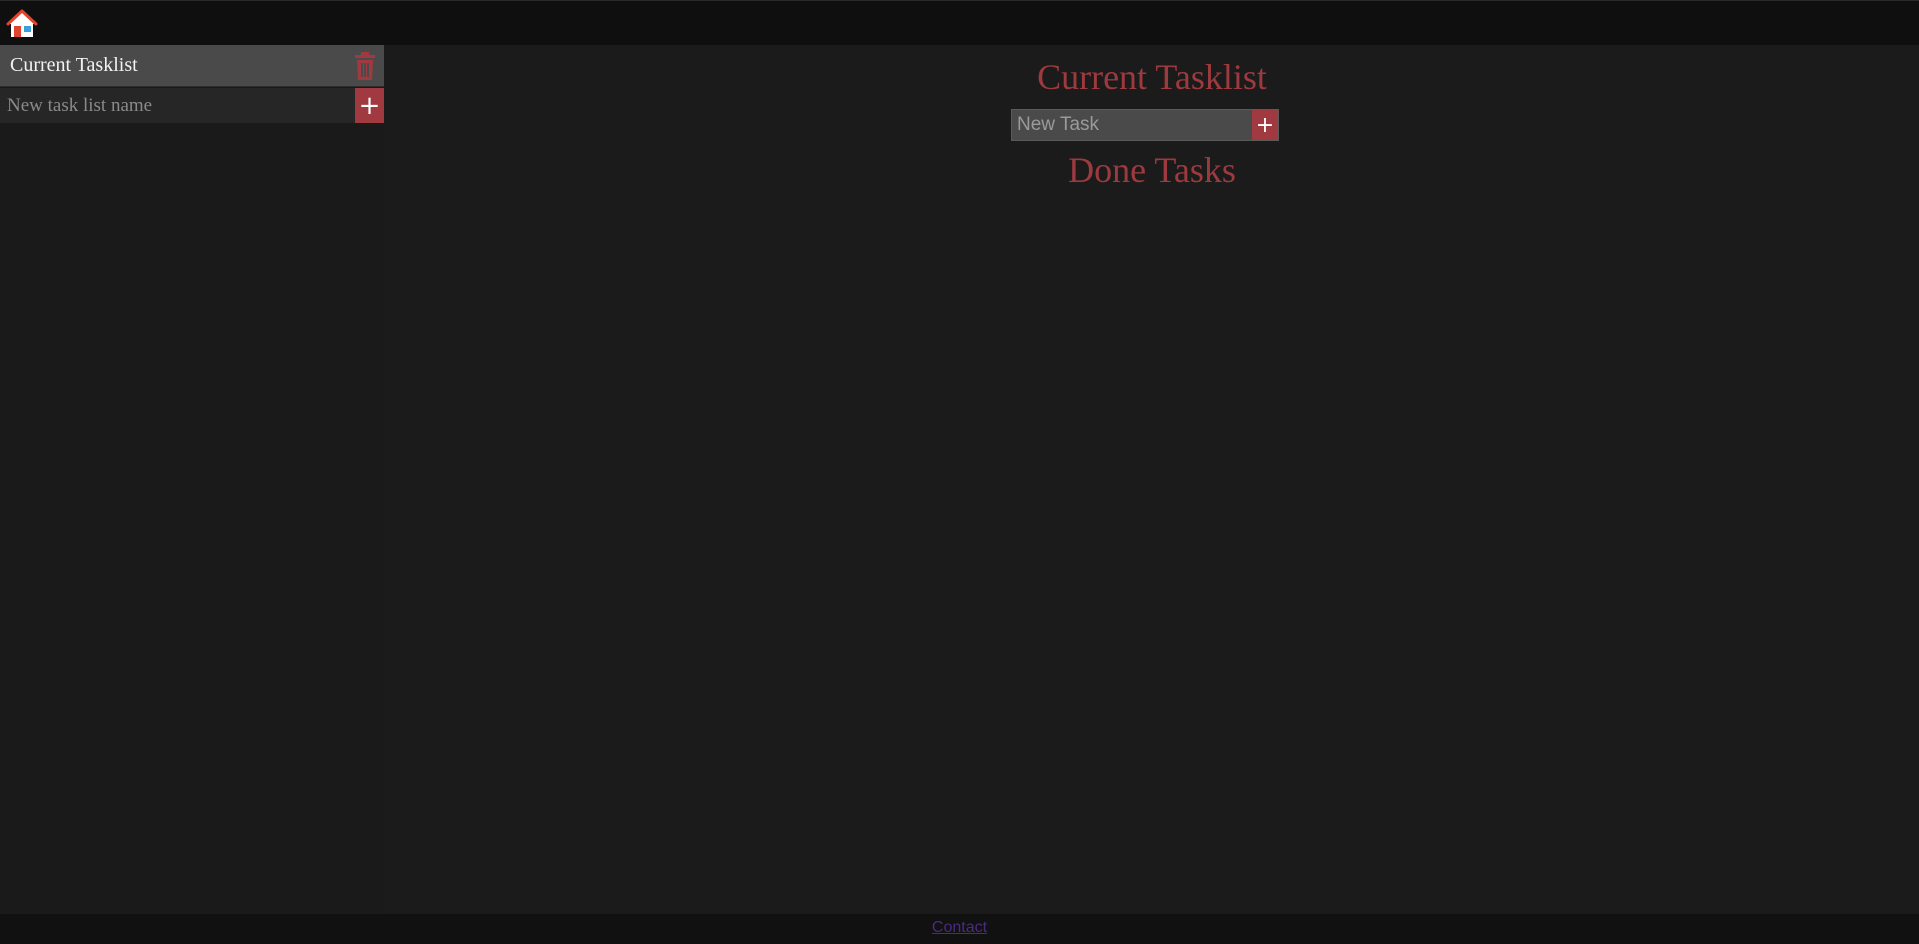 The image size is (1919, 944). I want to click on new-tasklist-row: +, so click(192, 105).